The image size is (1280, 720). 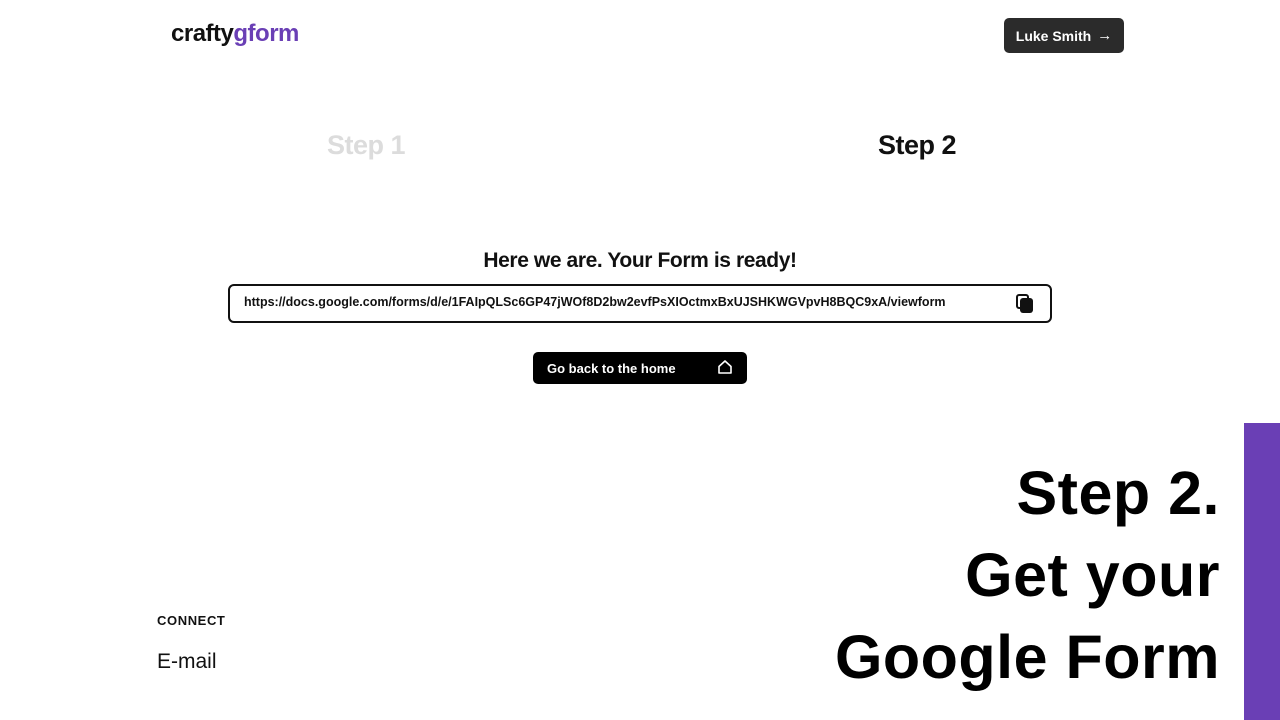 I want to click on copy-icon, so click(x=1025, y=304).